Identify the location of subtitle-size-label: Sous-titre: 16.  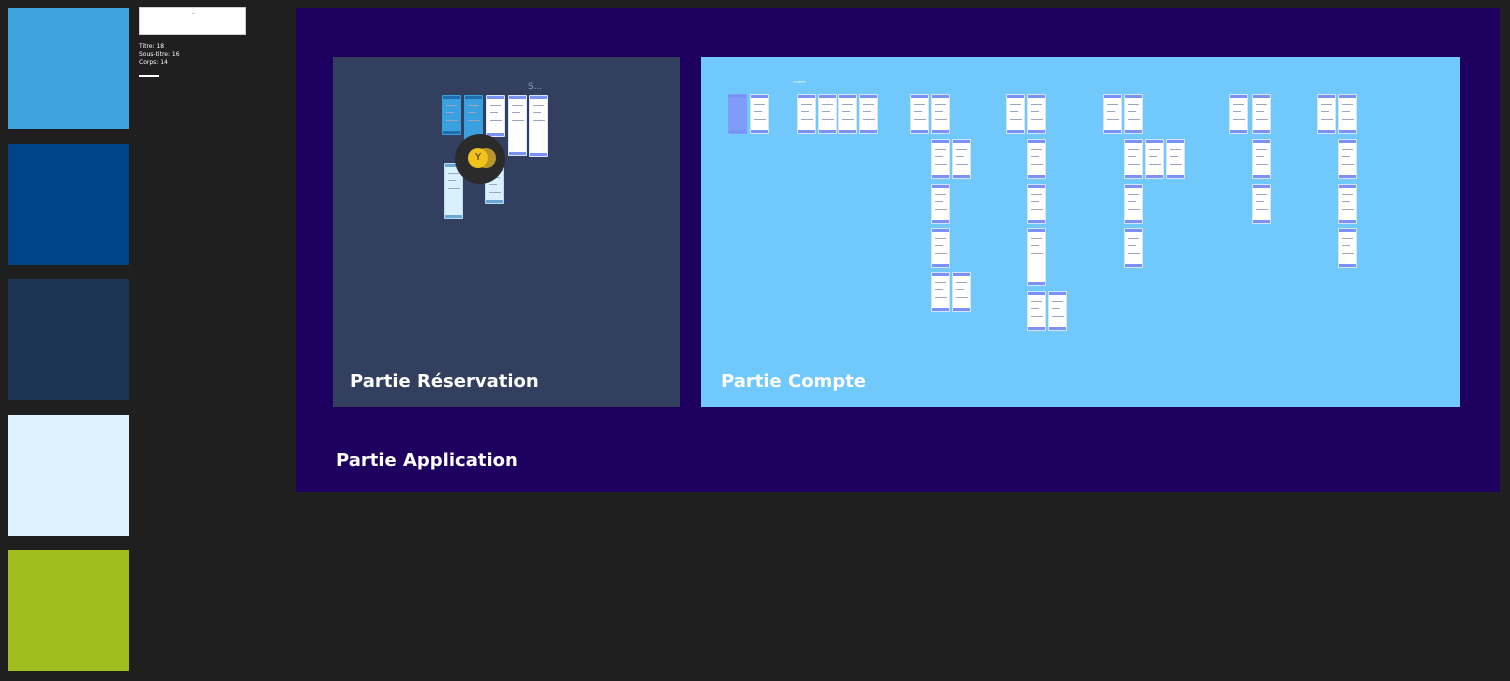
(159, 54).